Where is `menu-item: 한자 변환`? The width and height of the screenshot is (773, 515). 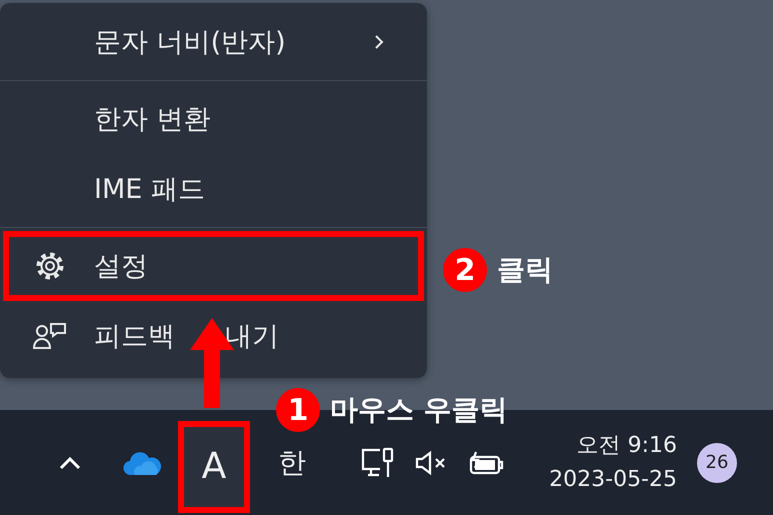
menu-item: 한자 변환 is located at coordinates (213, 119).